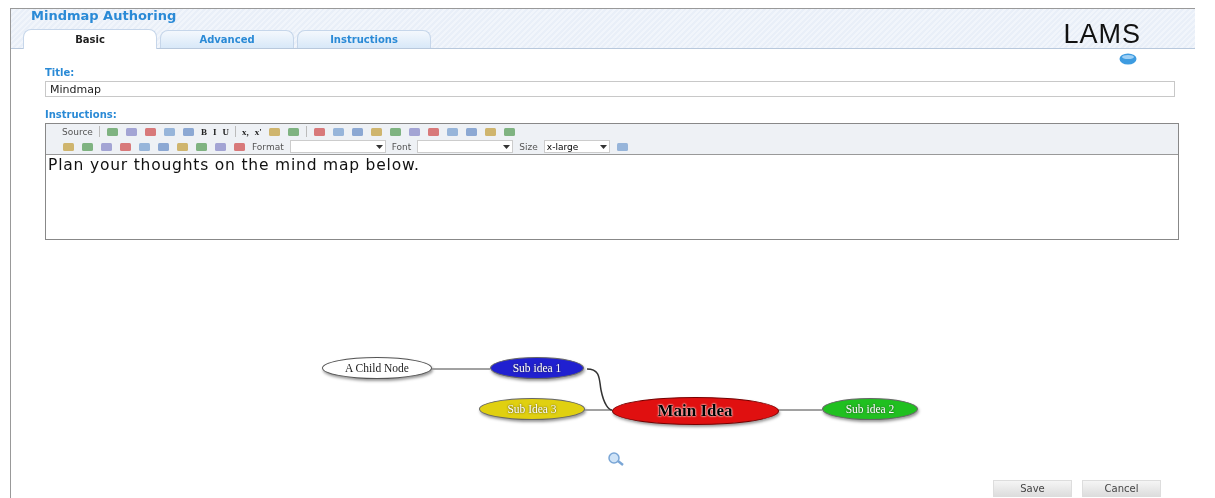  Describe the element at coordinates (537, 368) in the screenshot. I see `mindmap-node: Sub idea 1` at that location.